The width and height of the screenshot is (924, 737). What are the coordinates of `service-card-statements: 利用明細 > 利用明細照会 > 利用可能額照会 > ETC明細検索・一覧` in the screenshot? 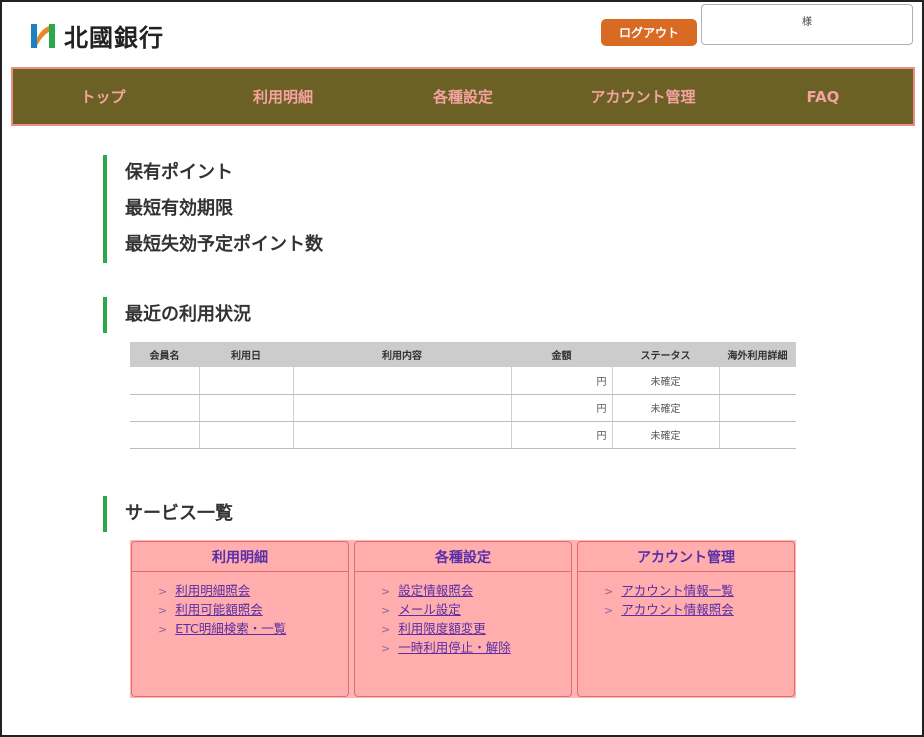 It's located at (240, 619).